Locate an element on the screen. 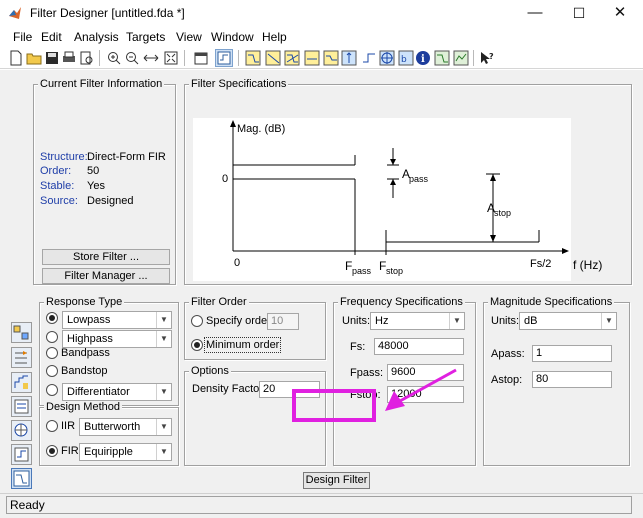 The image size is (643, 518). astop-subscript: stop is located at coordinates (502, 213).